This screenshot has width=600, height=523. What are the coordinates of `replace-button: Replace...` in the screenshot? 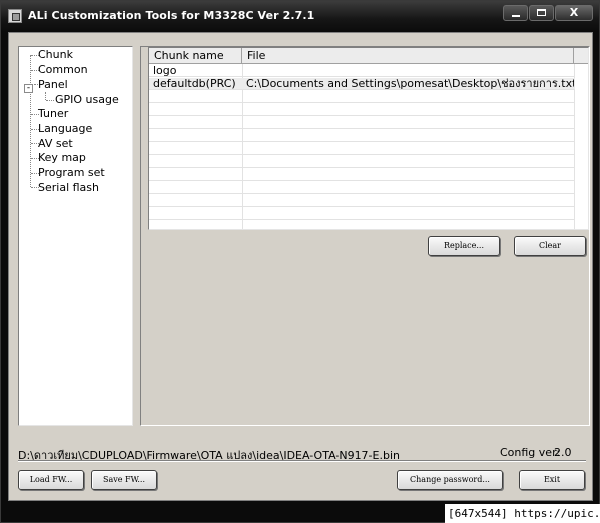 It's located at (464, 246).